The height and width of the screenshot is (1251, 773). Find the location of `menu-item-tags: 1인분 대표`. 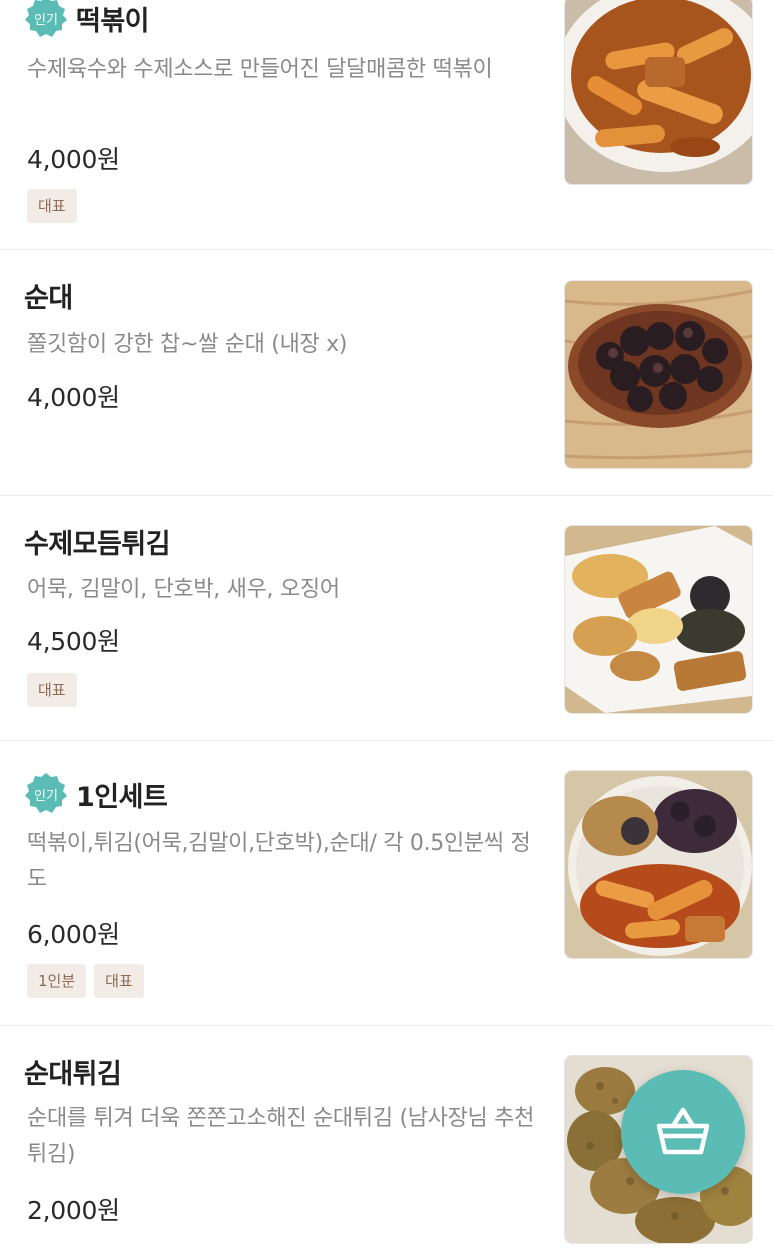

menu-item-tags: 1인분 대표 is located at coordinates (85, 981).